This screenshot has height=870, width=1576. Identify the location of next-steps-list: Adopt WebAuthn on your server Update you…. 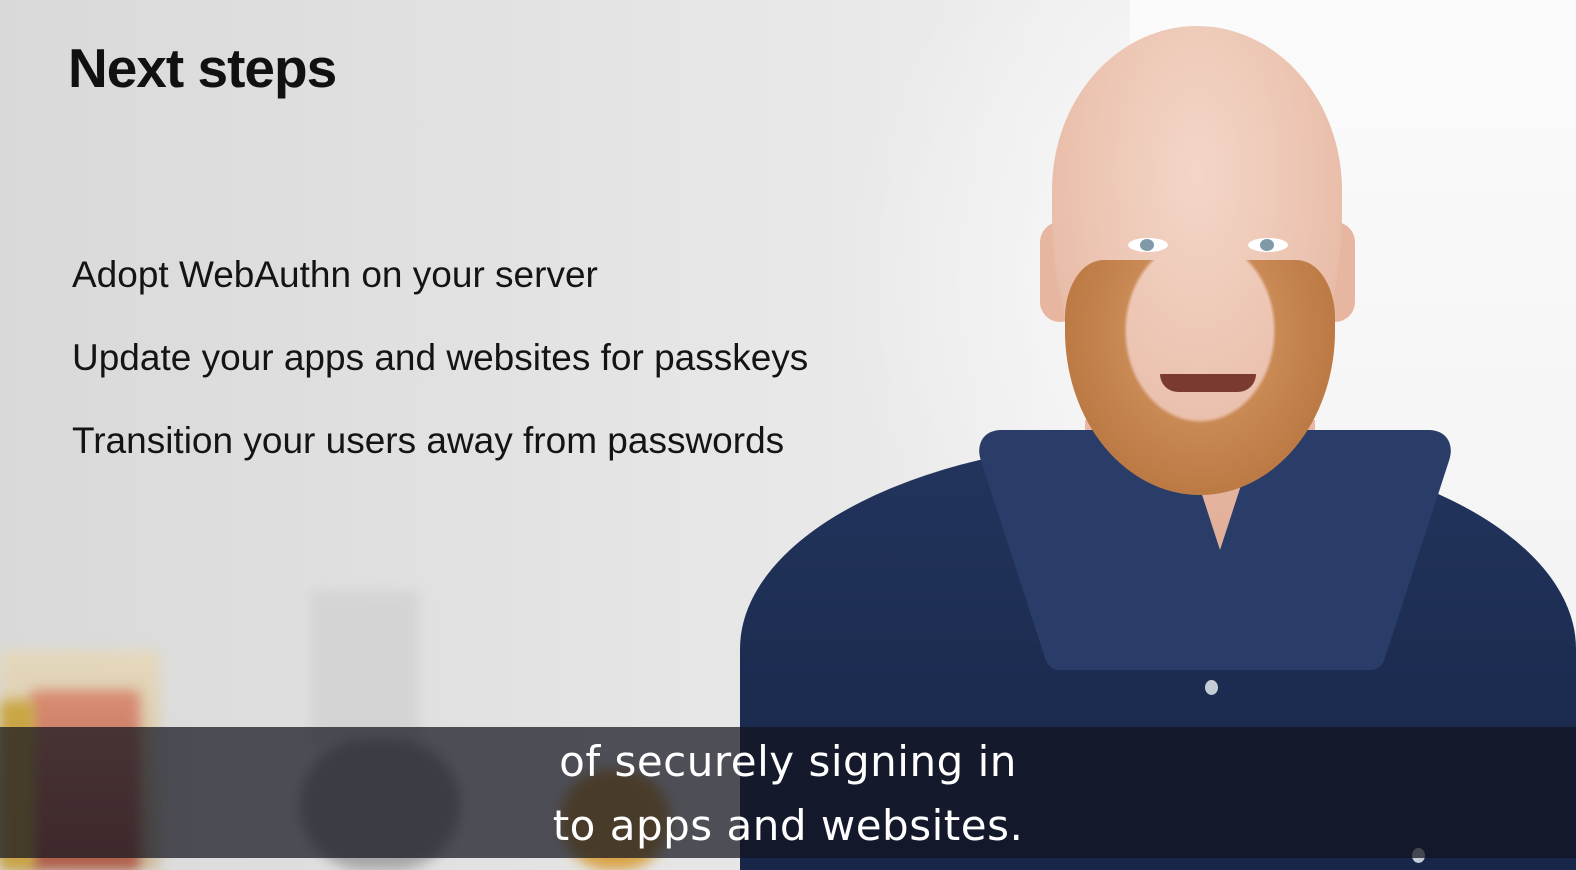
(440, 374).